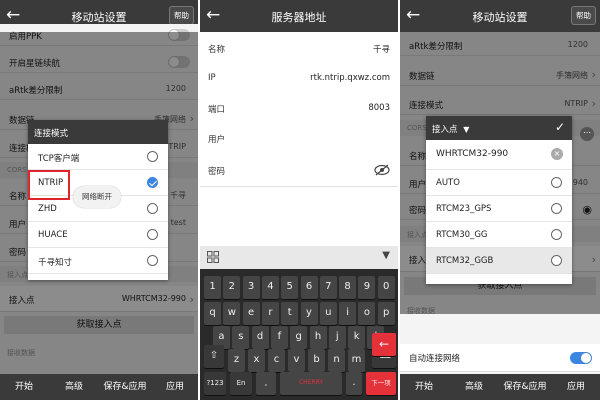 This screenshot has height=400, width=600. What do you see at coordinates (367, 287) in the screenshot?
I see `key-9: 9` at bounding box center [367, 287].